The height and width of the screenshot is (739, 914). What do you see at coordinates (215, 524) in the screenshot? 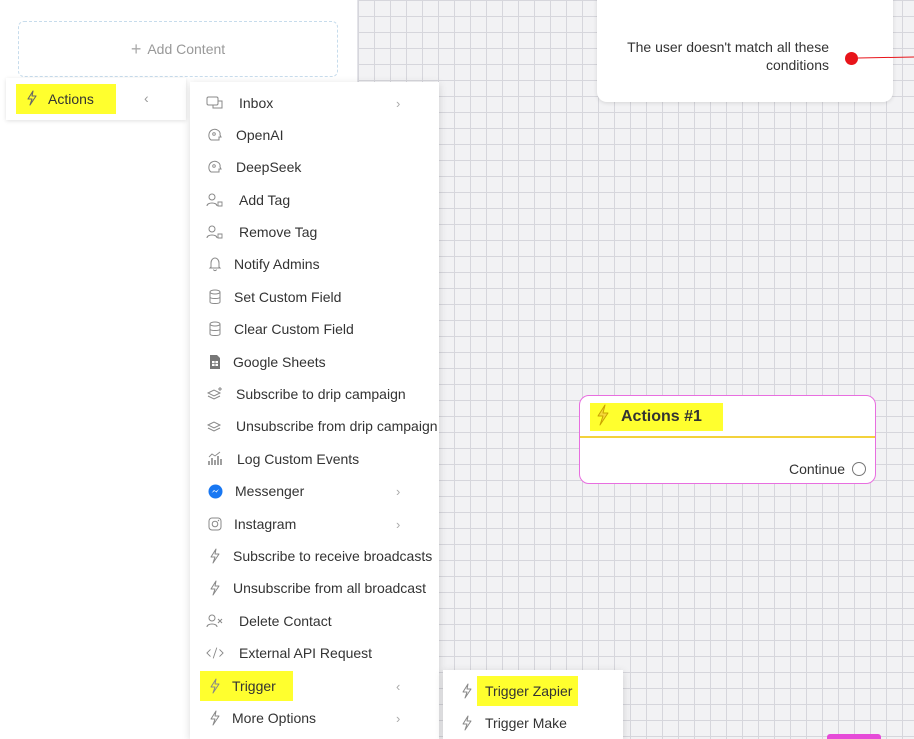
I see `instagram-icon` at bounding box center [215, 524].